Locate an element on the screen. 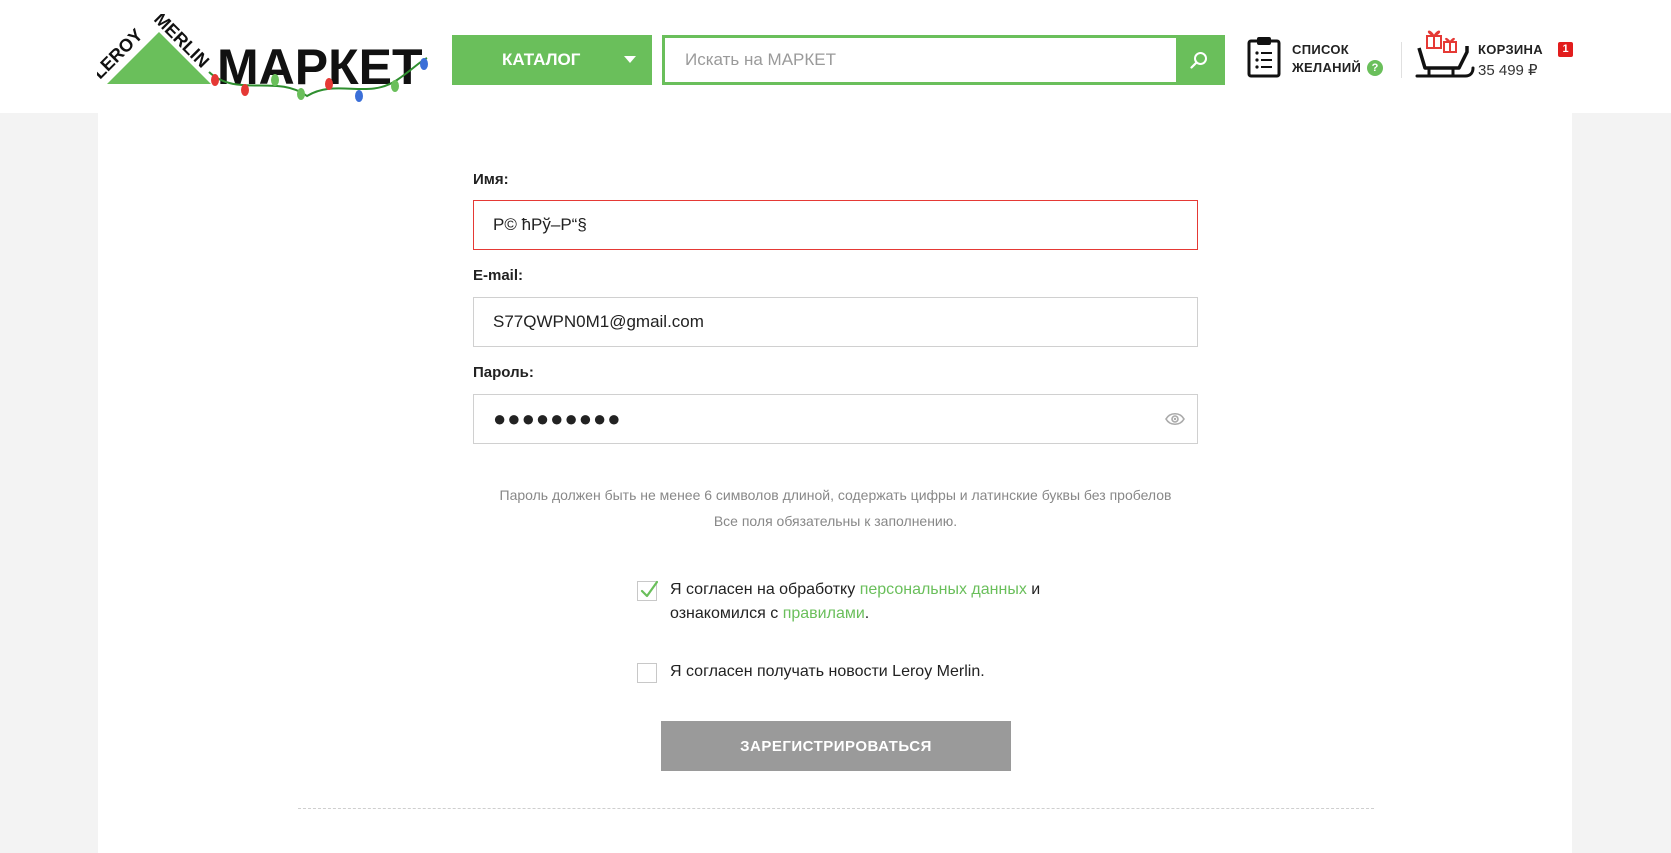  name-label: Имя: is located at coordinates (491, 179).